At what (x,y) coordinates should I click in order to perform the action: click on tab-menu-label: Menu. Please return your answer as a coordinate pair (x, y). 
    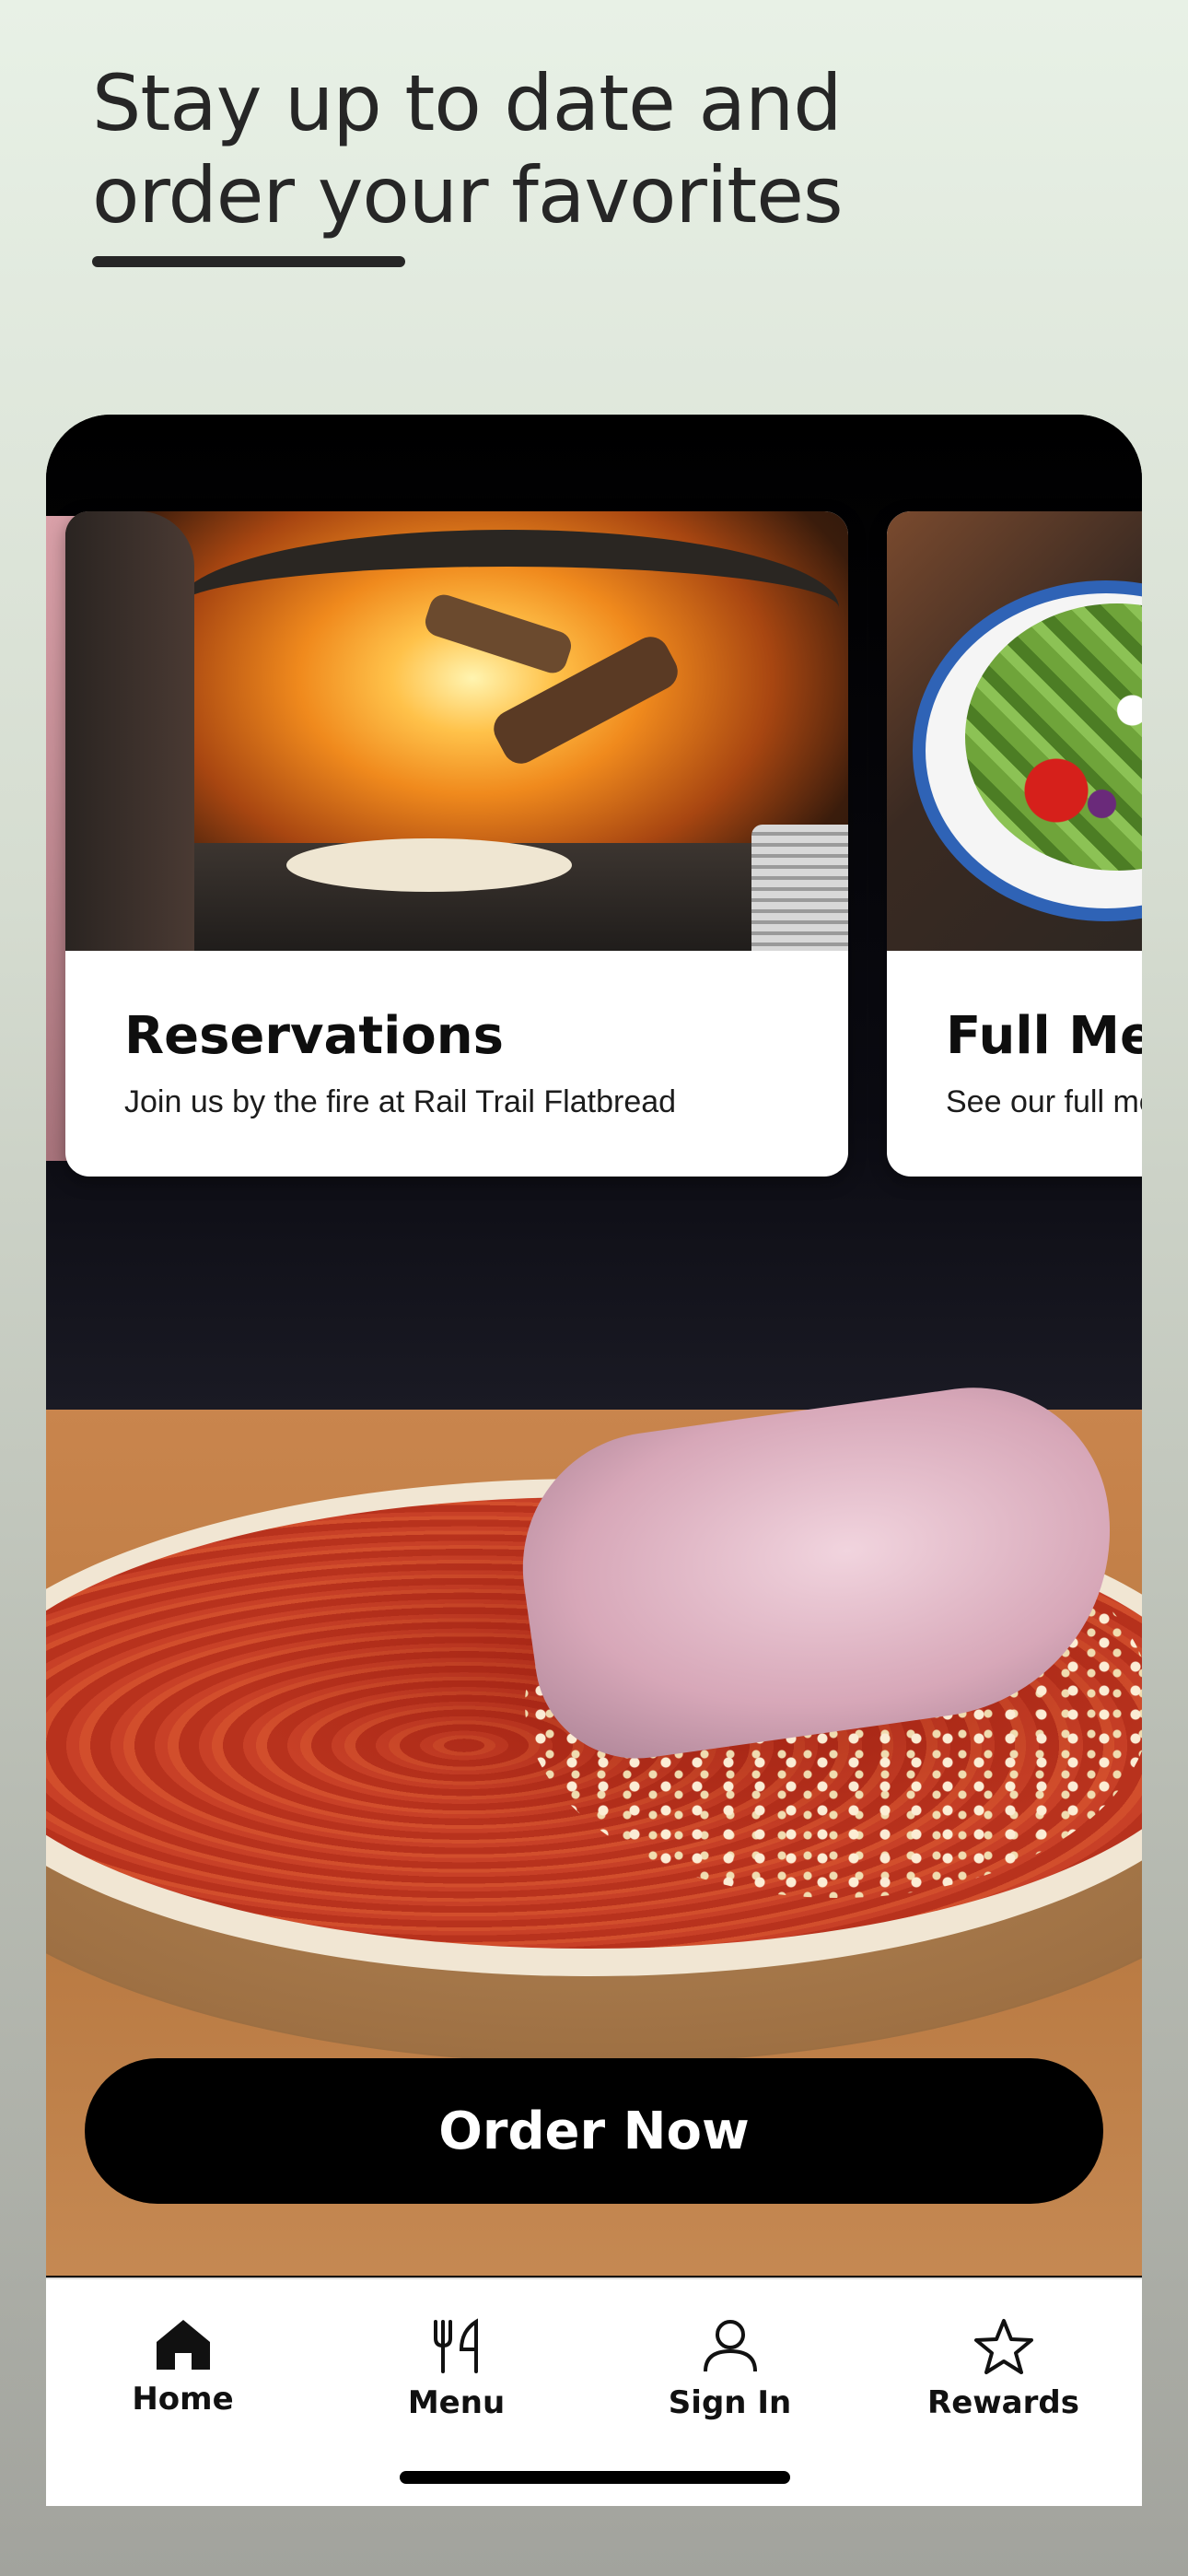
    Looking at the image, I should click on (456, 2402).